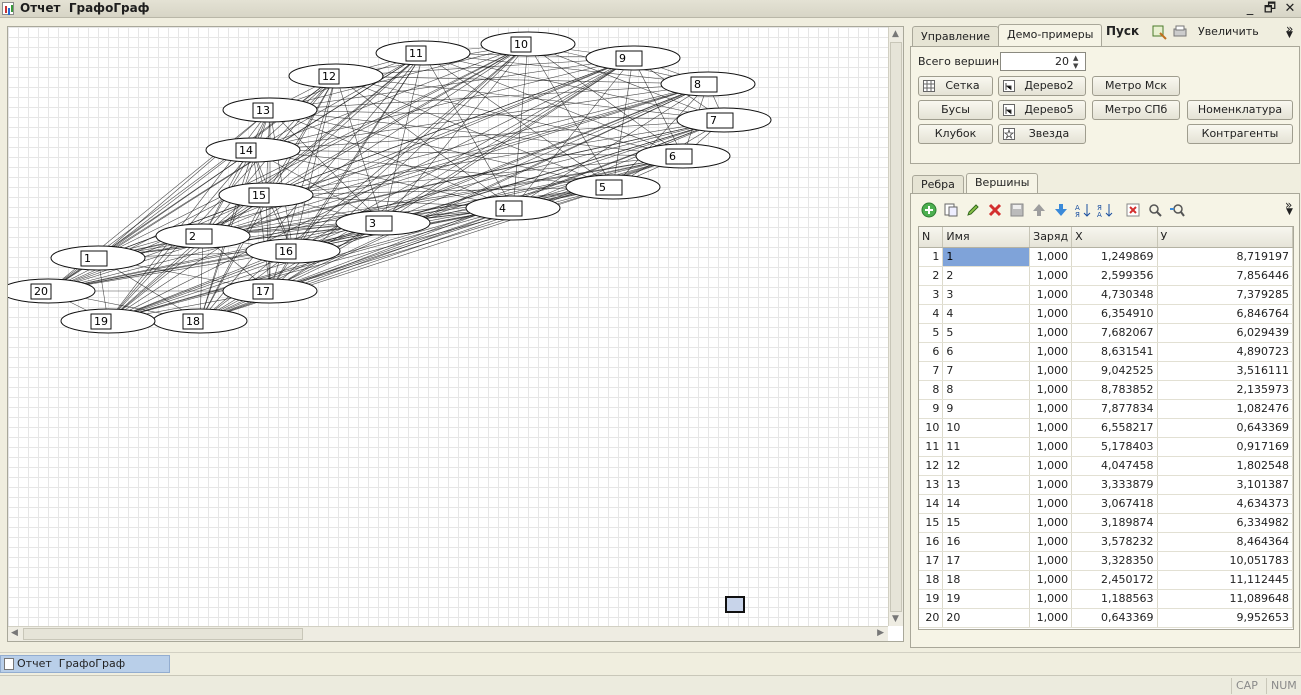 The height and width of the screenshot is (695, 1301). Describe the element at coordinates (1225, 371) in the screenshot. I see `cell-y: 3,516111` at that location.